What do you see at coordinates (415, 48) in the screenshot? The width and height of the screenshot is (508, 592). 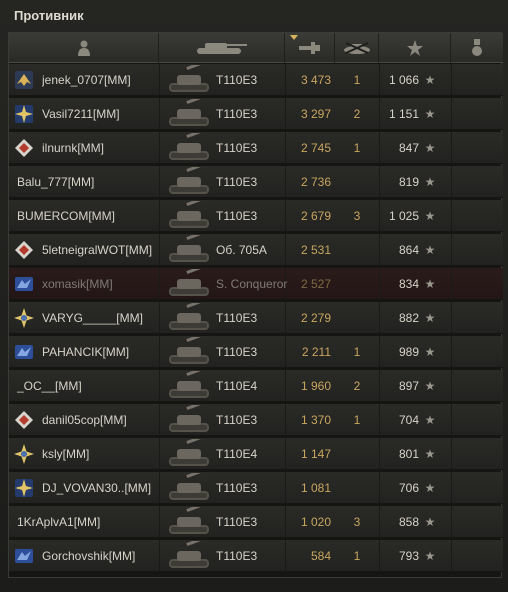 I see `header-xp` at bounding box center [415, 48].